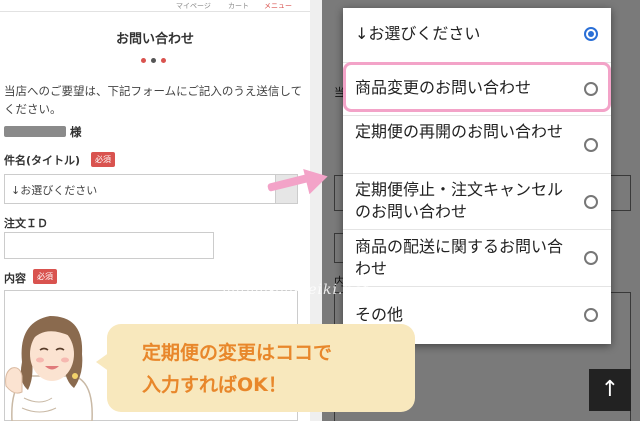 This screenshot has height=421, width=640. Describe the element at coordinates (35, 131) in the screenshot. I see `redacted-name` at that location.